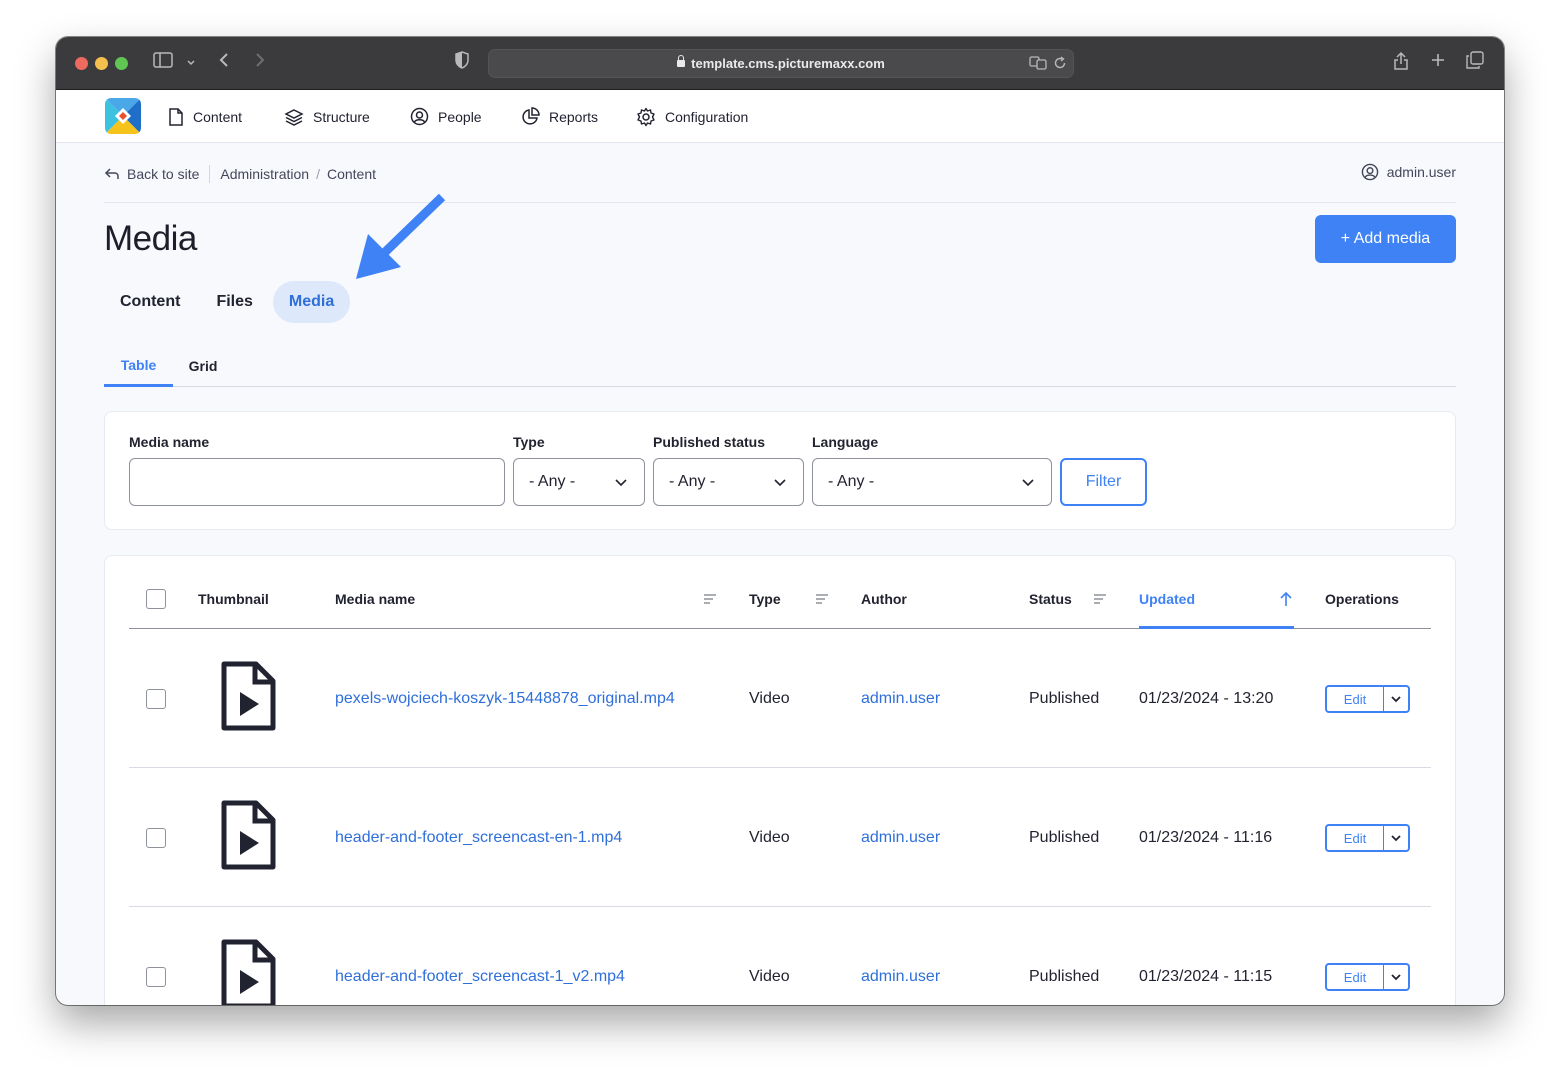 Image resolution: width=1560 pixels, height=1080 pixels. Describe the element at coordinates (1401, 64) in the screenshot. I see `share-icon` at that location.